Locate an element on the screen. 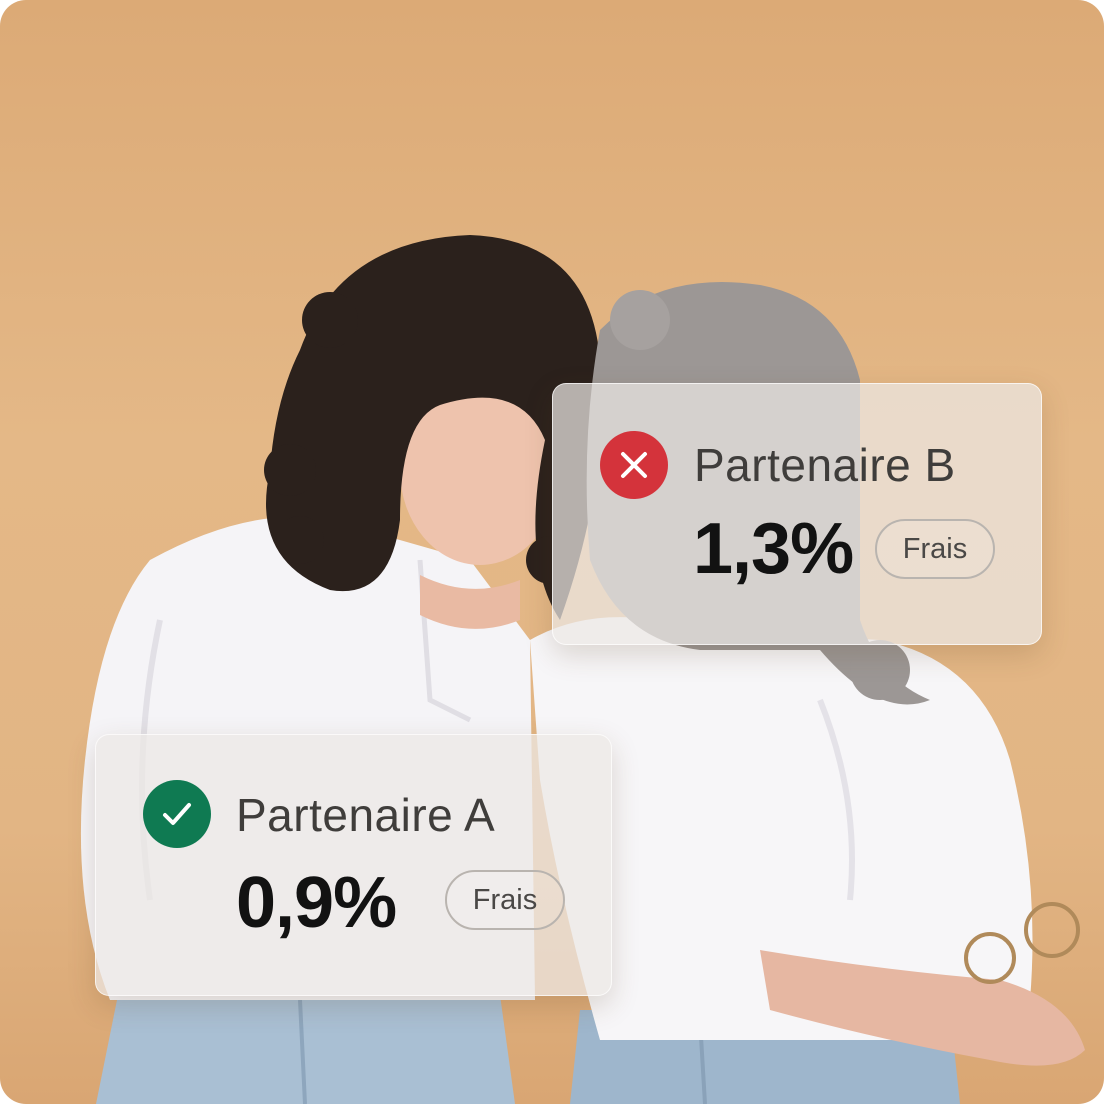 This screenshot has height=1104, width=1104. check-icon is located at coordinates (177, 814).